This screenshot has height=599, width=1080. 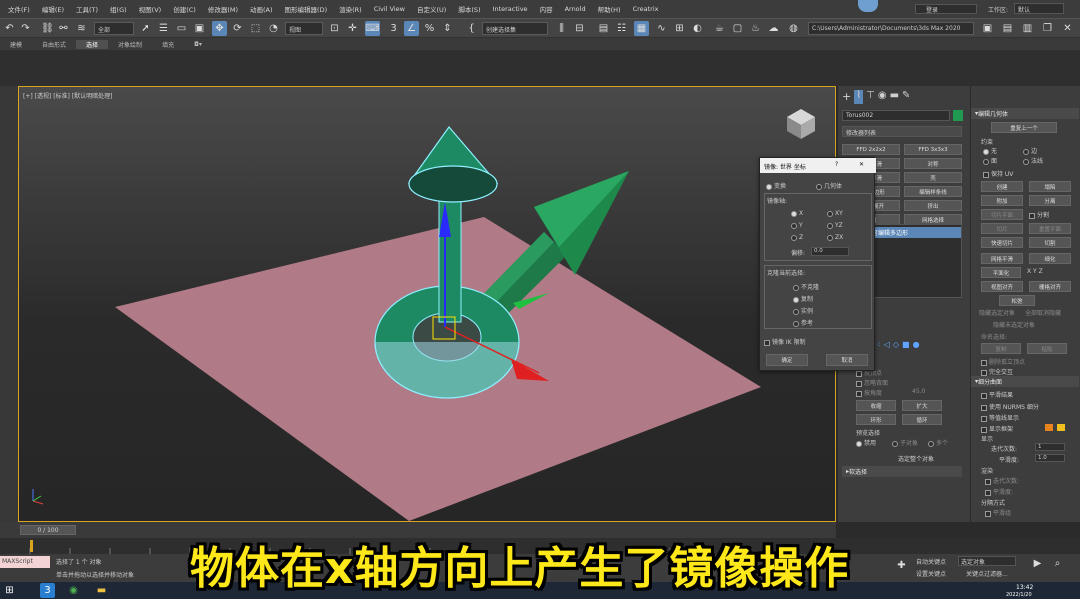 I want to click on constraint-normal-radio: 法线, so click(x=1033, y=160).